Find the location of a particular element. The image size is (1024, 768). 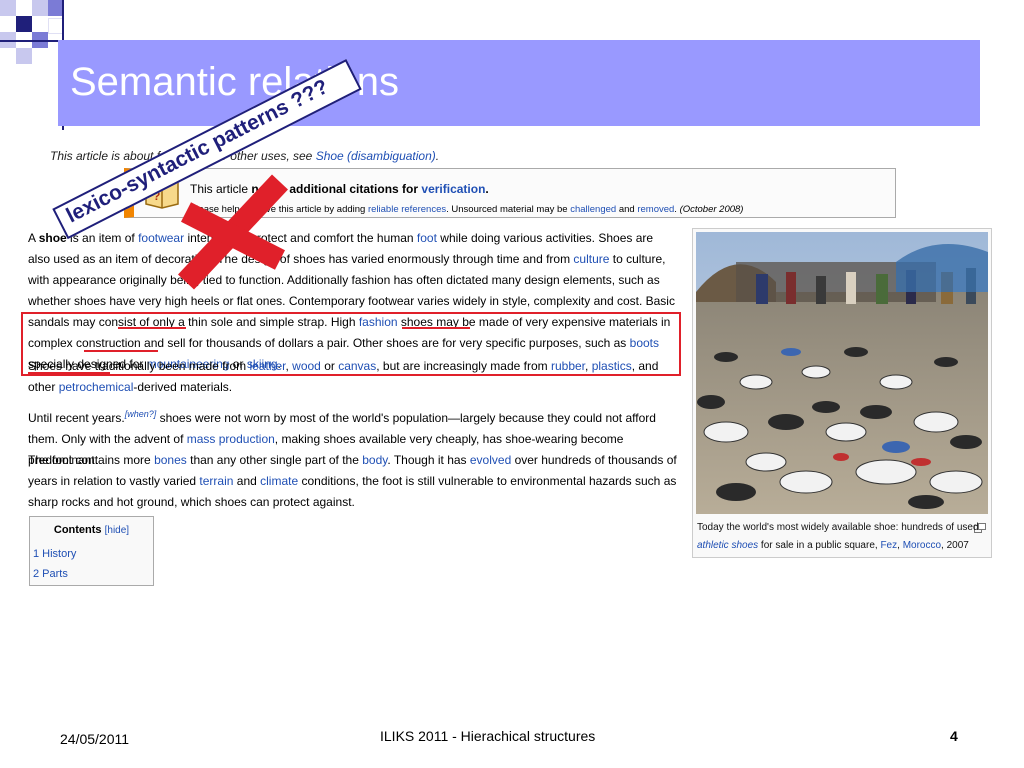

disambiguation-link: Shoe (disambiguation) is located at coordinates (376, 156).